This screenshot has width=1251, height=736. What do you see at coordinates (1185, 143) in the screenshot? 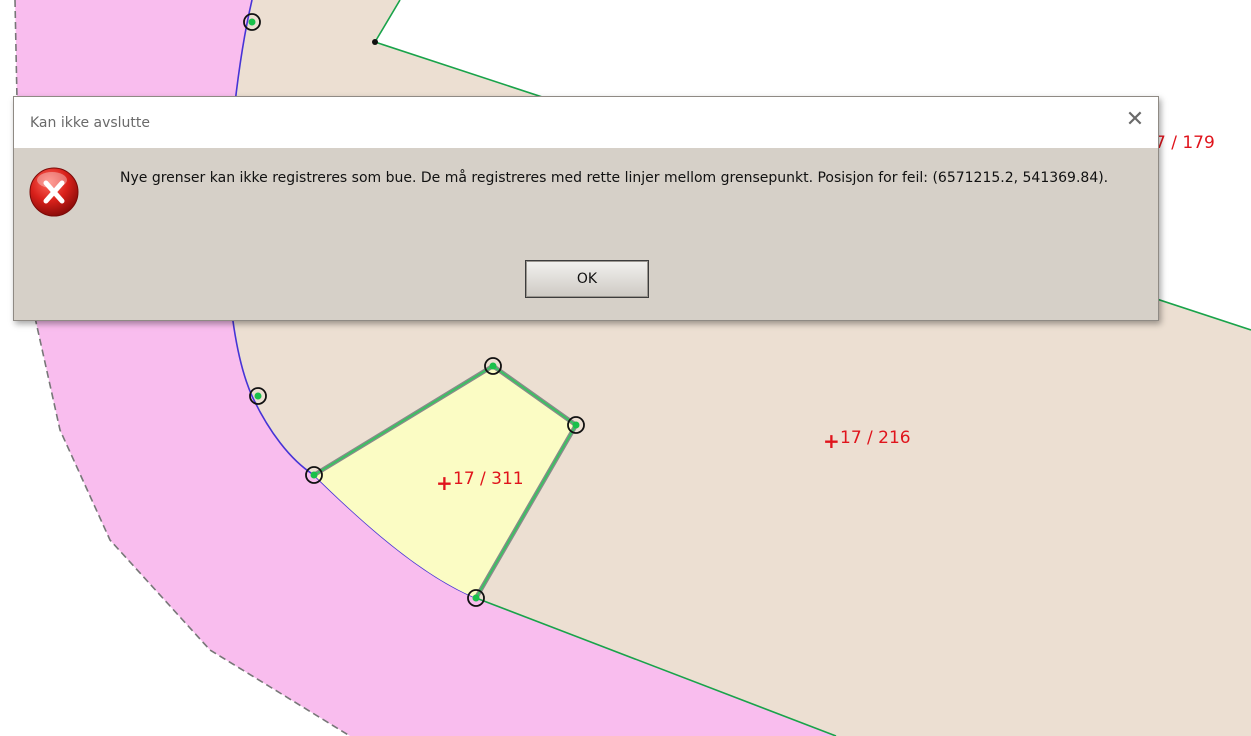
I see `parcel-label-179: 7 / 179` at bounding box center [1185, 143].